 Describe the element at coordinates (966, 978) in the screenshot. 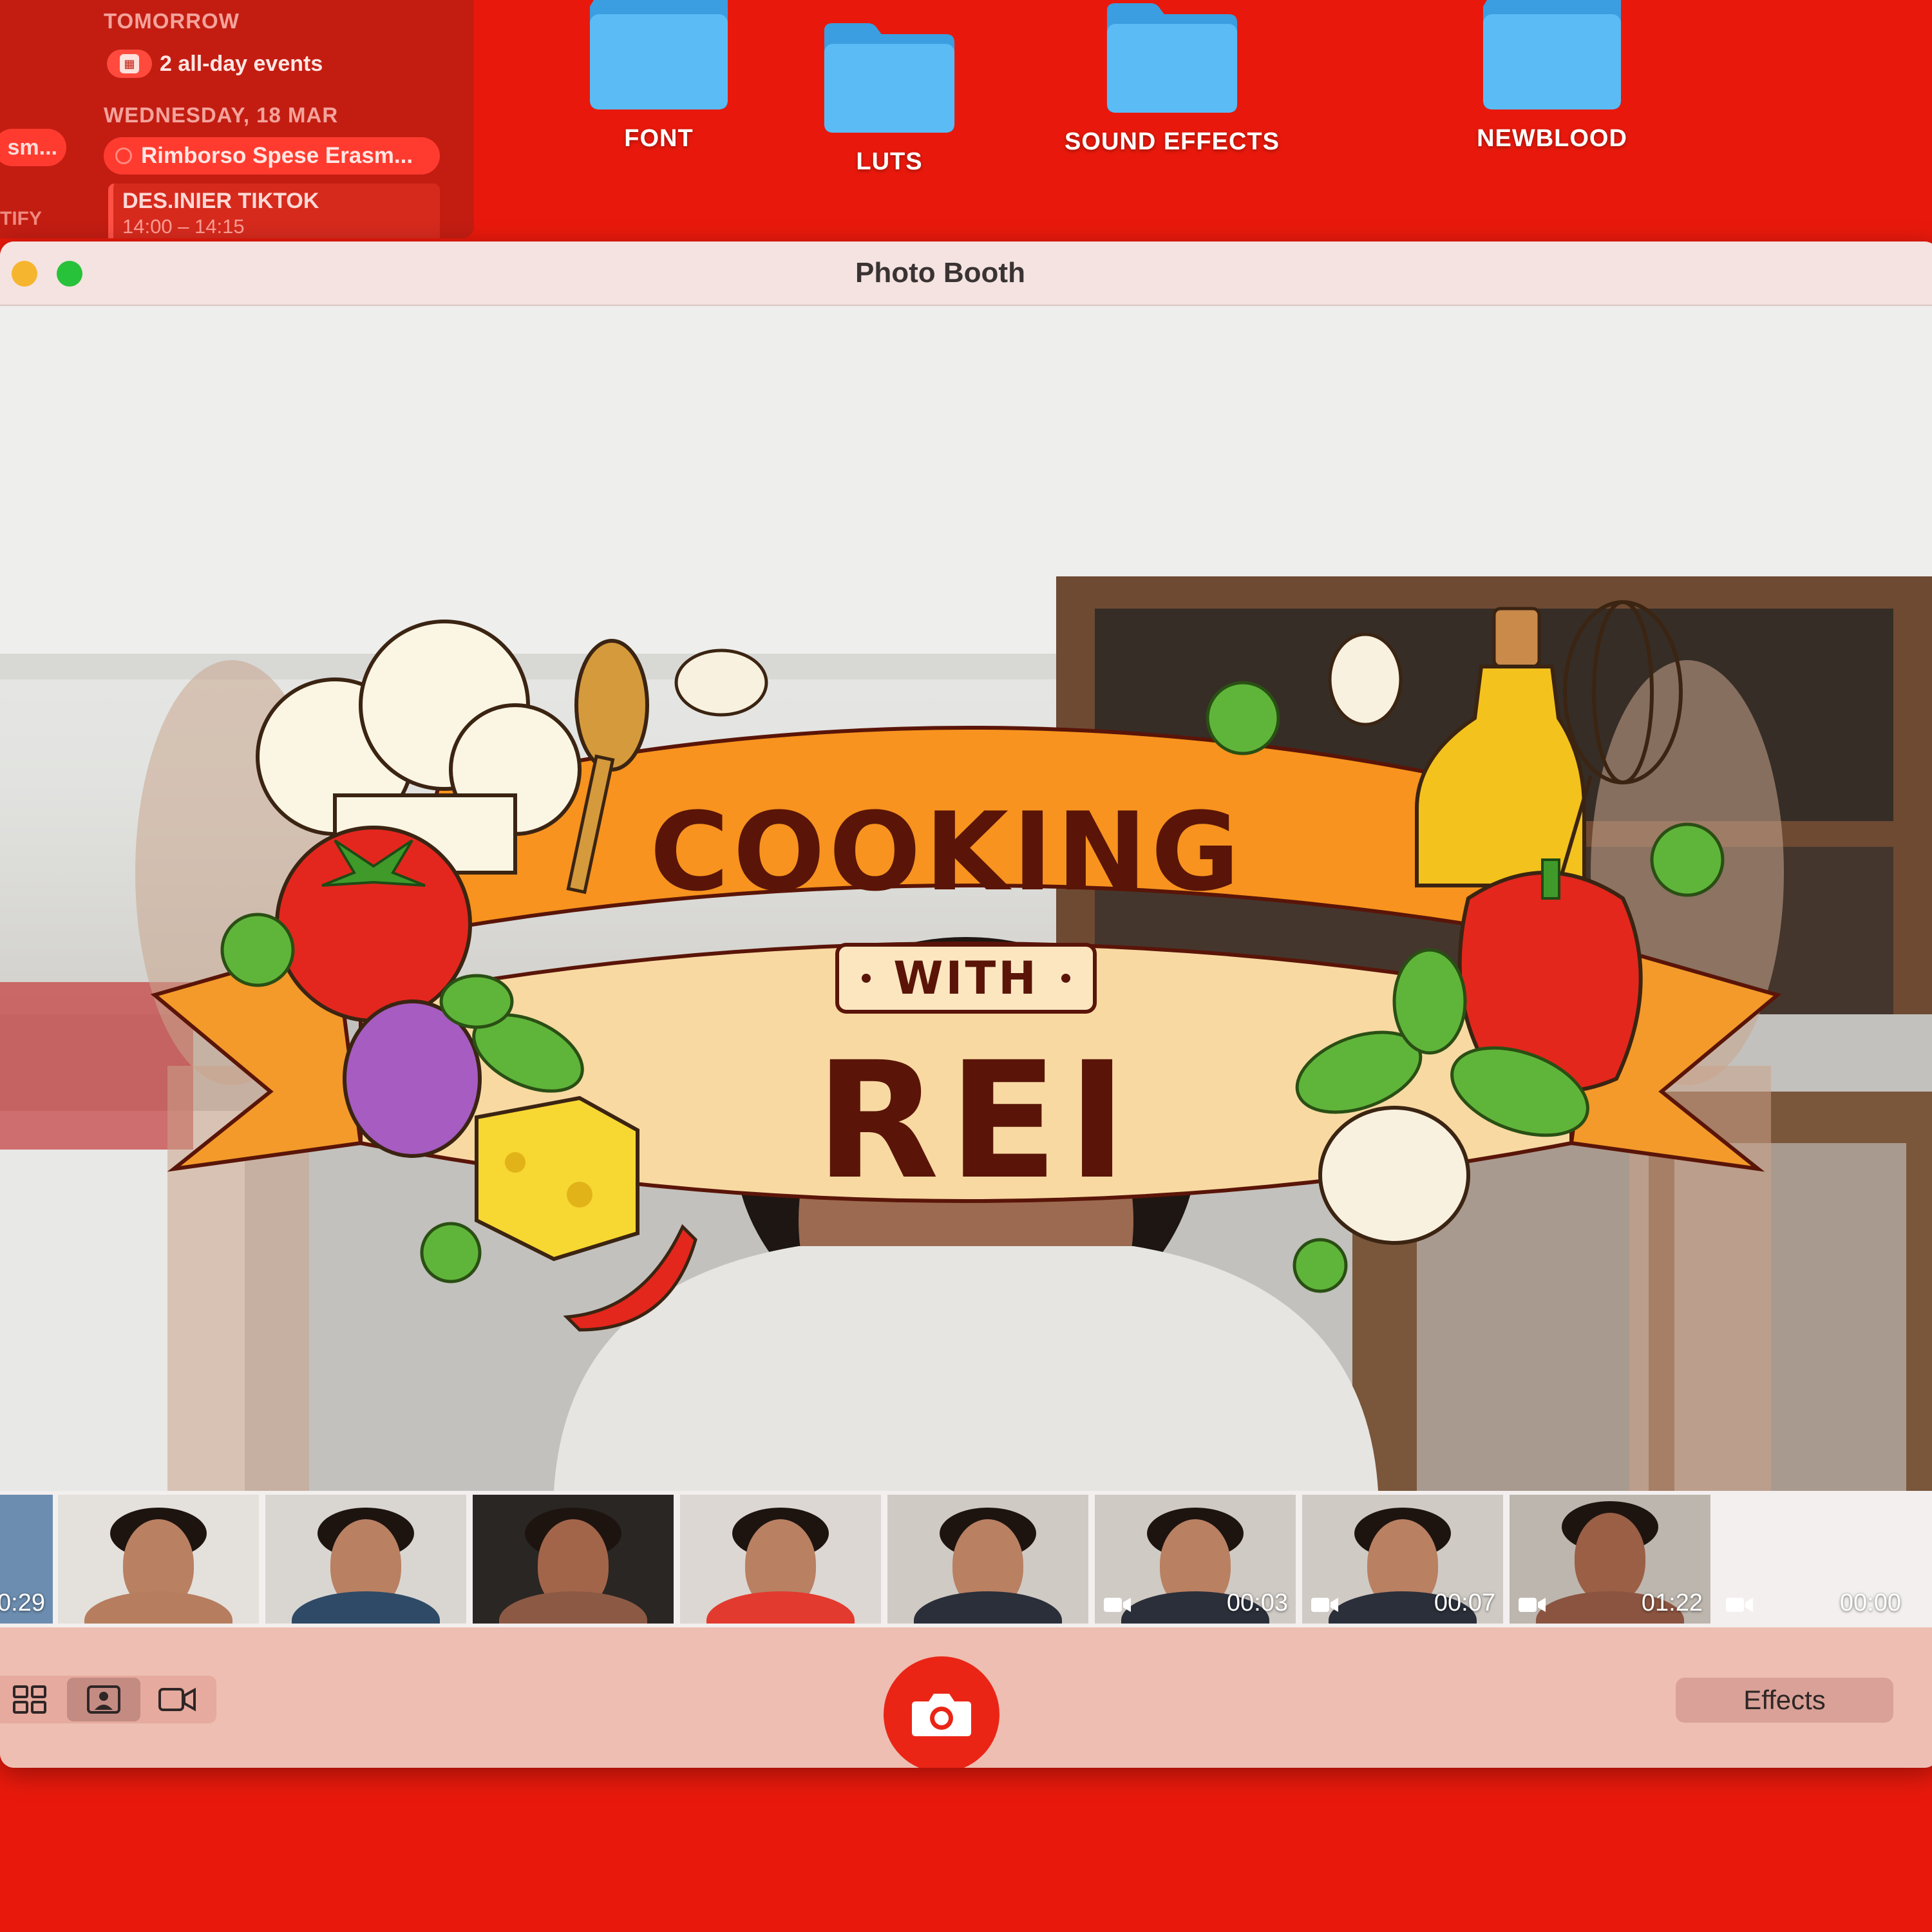

I see `overlay-title-with: WITH` at that location.